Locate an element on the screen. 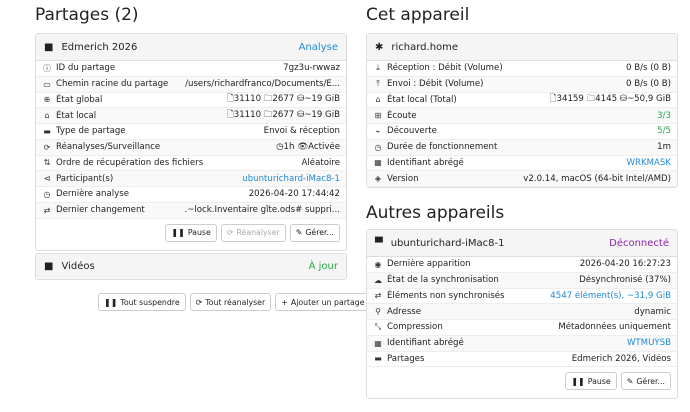  row-listeners: ⊞ Écoute 3/3 is located at coordinates (522, 116).